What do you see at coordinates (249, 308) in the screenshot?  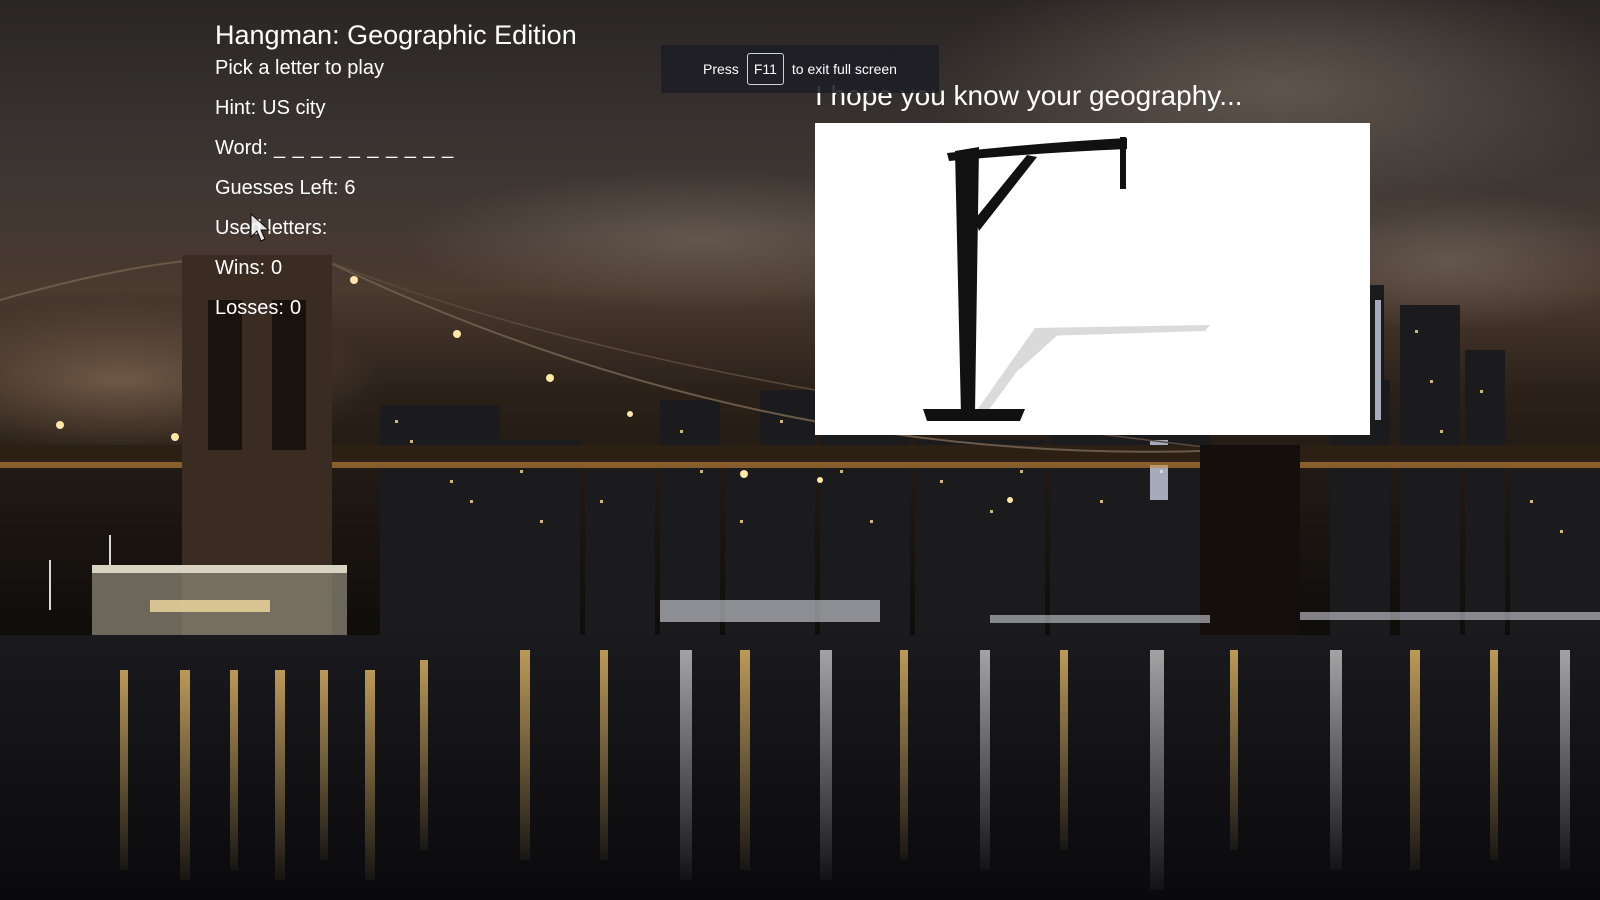 I see `losses-label: Losses:` at bounding box center [249, 308].